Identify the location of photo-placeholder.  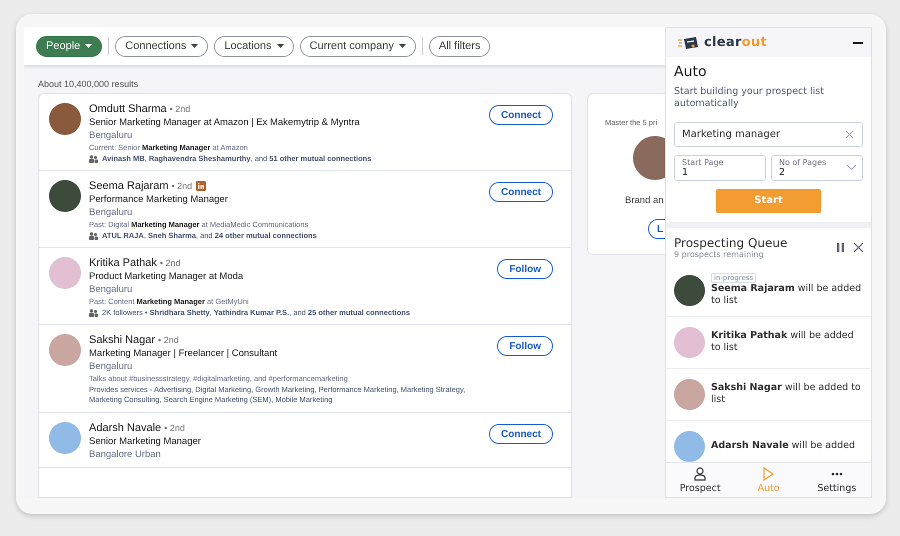
(649, 158).